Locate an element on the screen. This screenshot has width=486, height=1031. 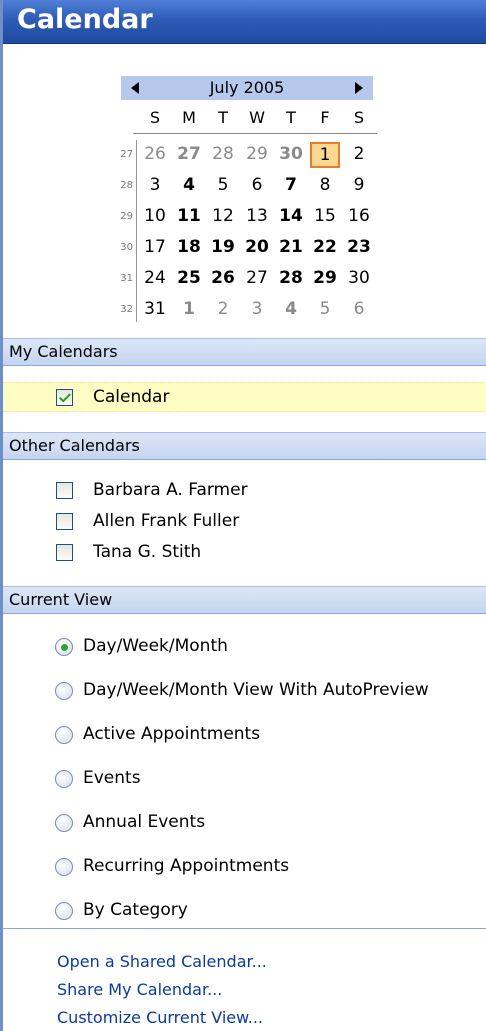
week-number: 28 is located at coordinates (122, 185).